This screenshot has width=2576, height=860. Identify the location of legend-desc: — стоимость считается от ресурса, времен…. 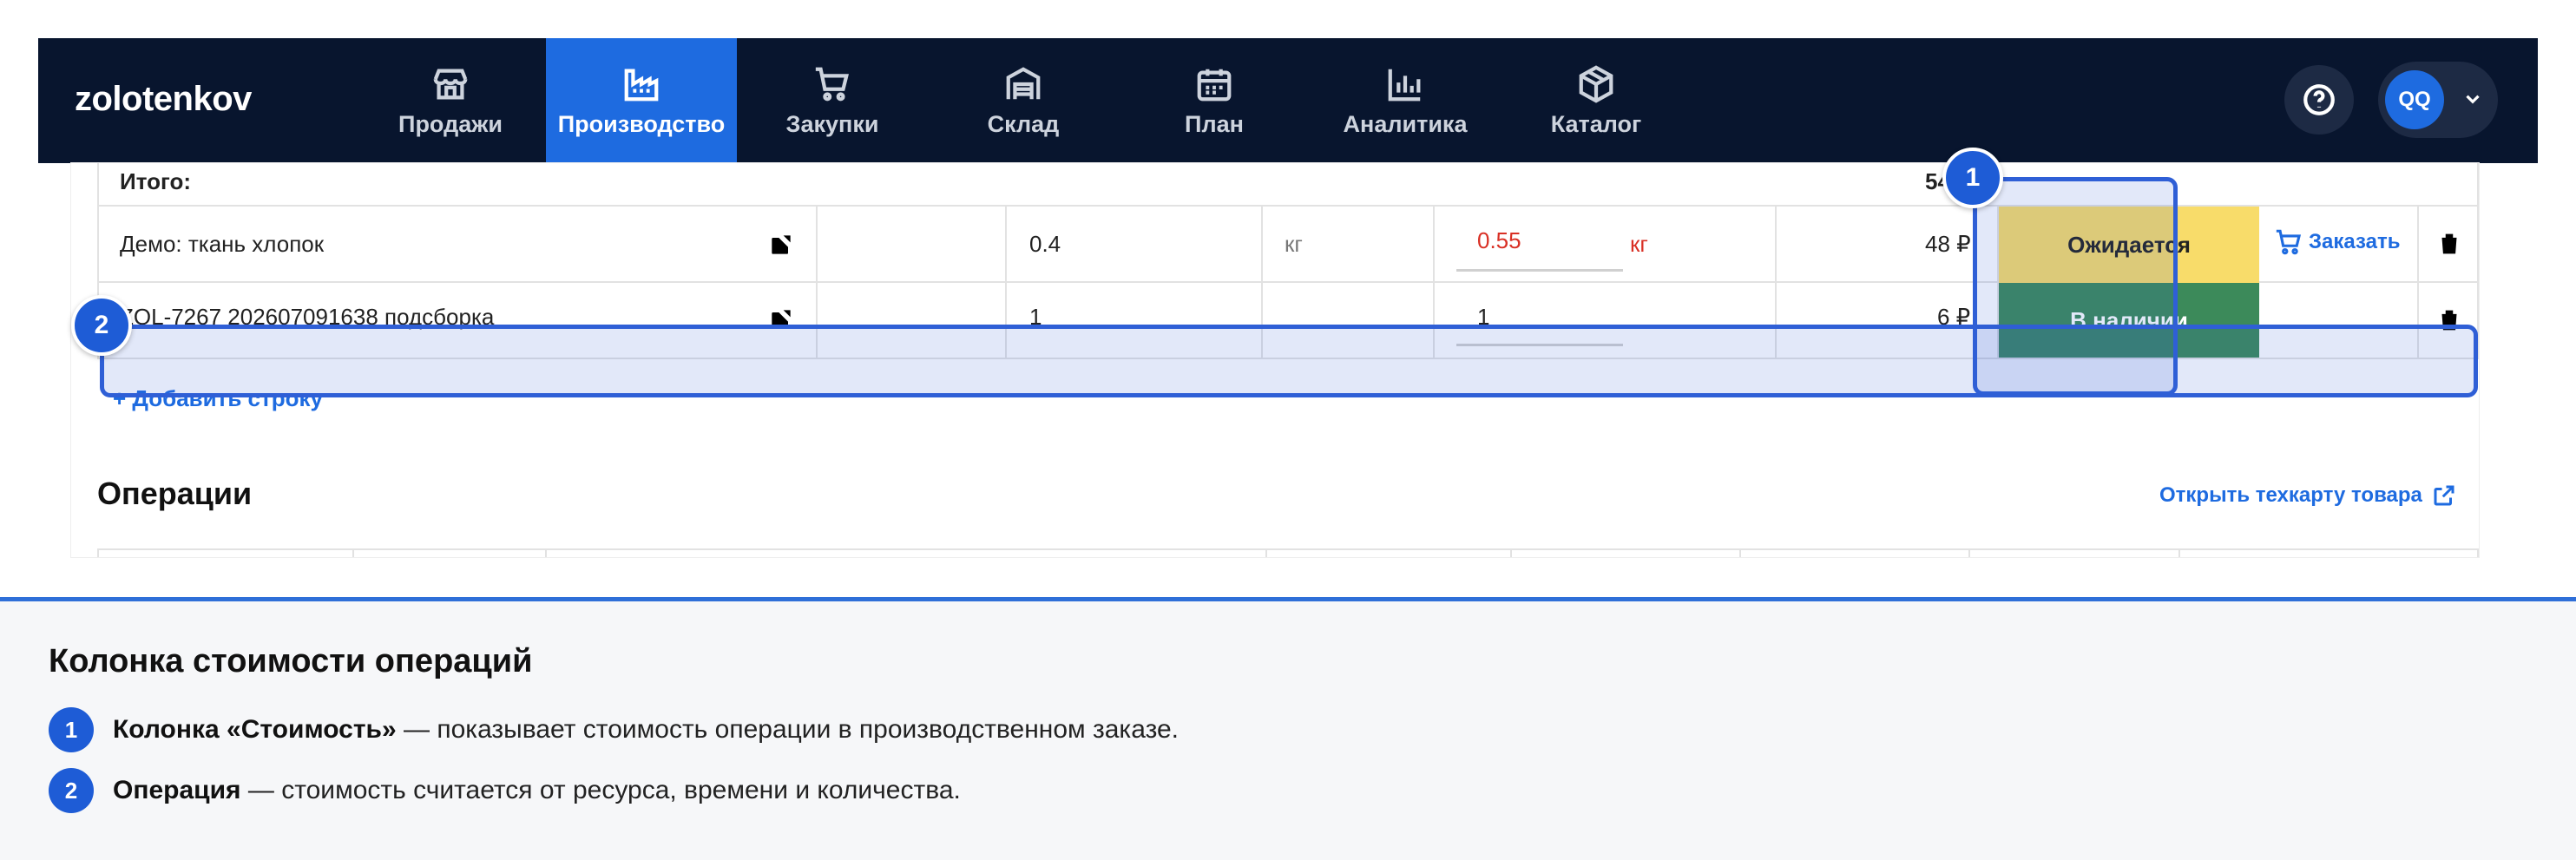
(601, 790).